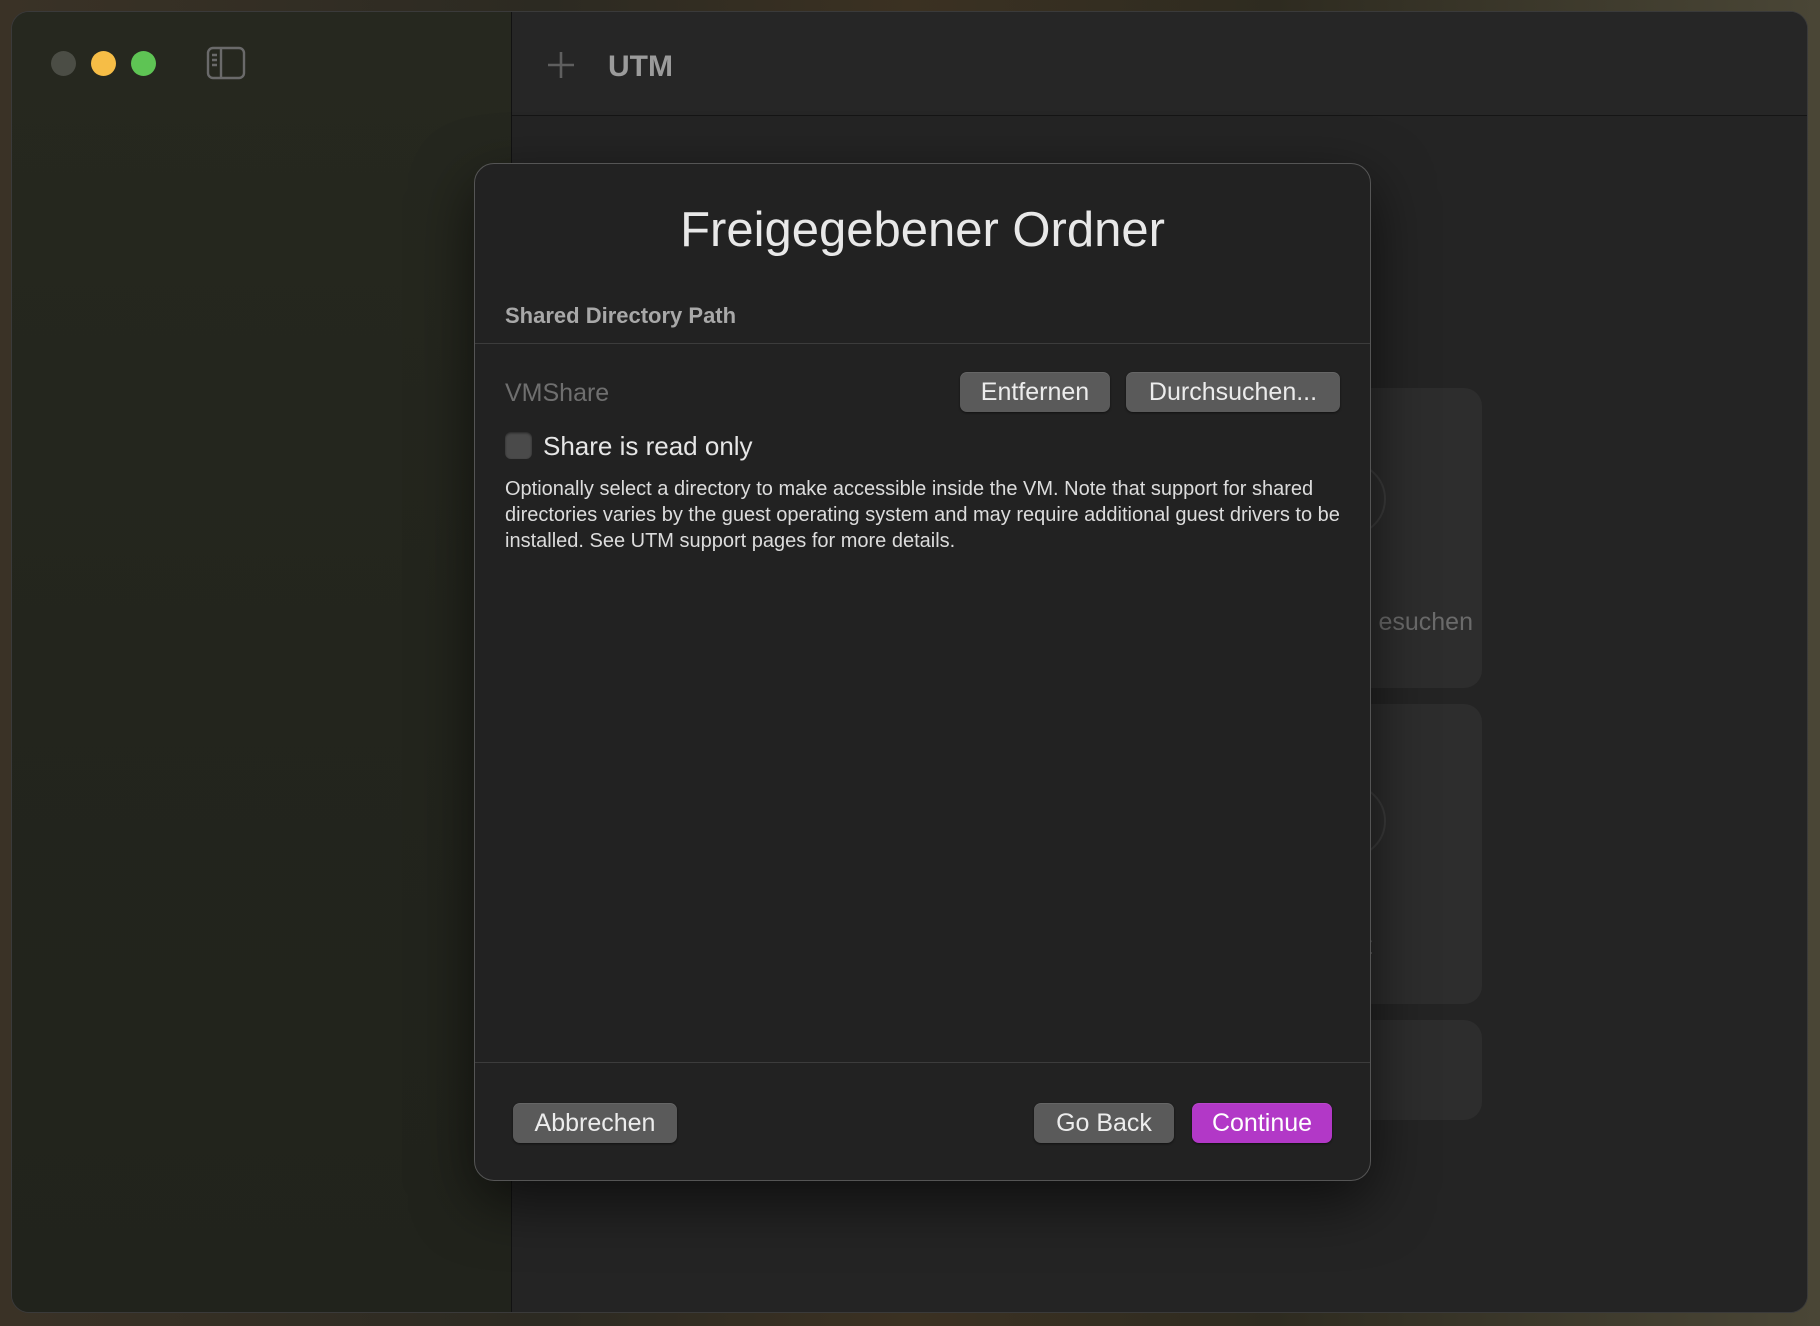  I want to click on continue-button: Continue, so click(1262, 1123).